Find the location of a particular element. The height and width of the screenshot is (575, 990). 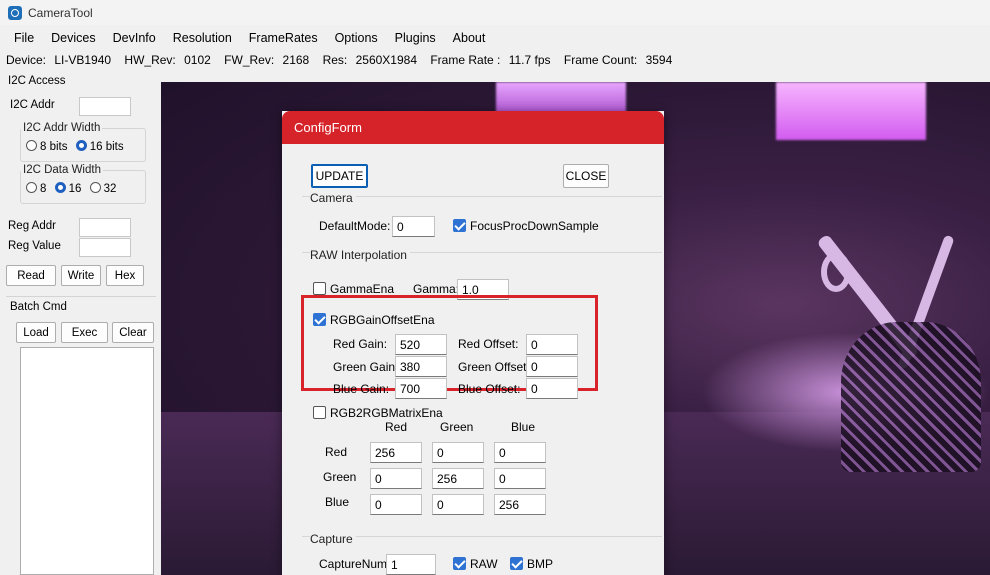

close-button: CLOSE is located at coordinates (586, 176).